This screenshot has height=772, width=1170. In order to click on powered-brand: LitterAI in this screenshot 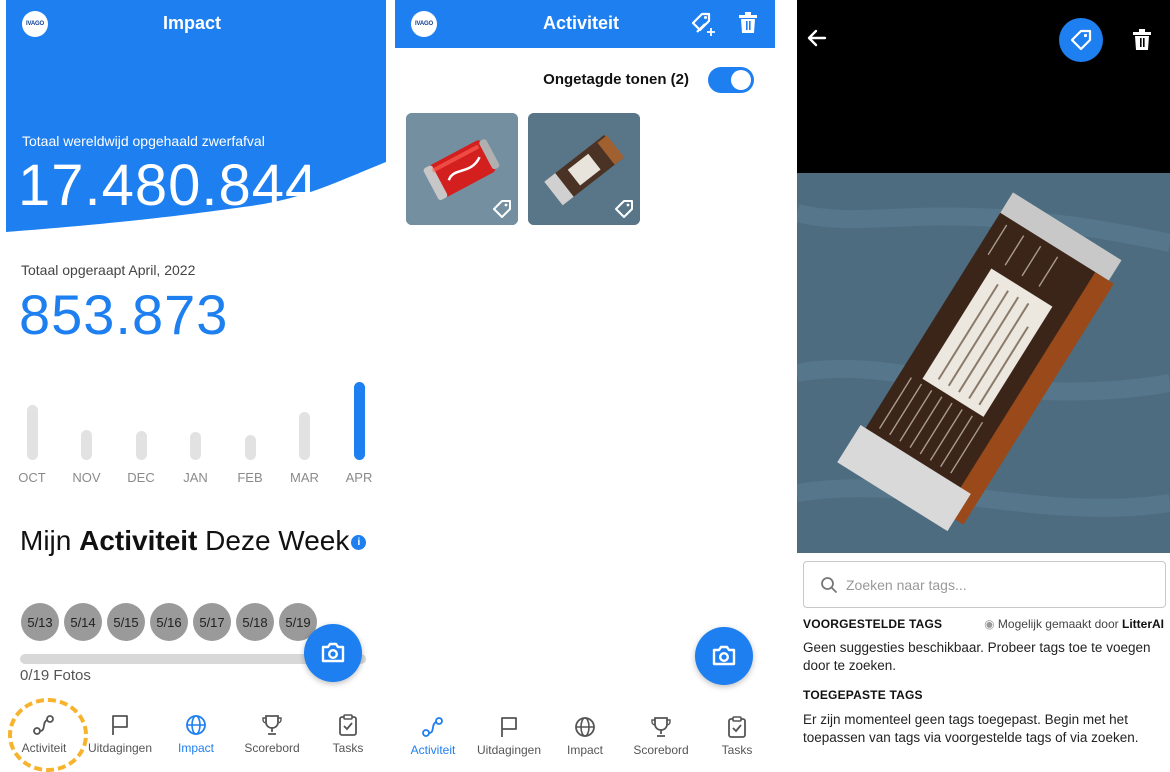, I will do `click(1143, 624)`.